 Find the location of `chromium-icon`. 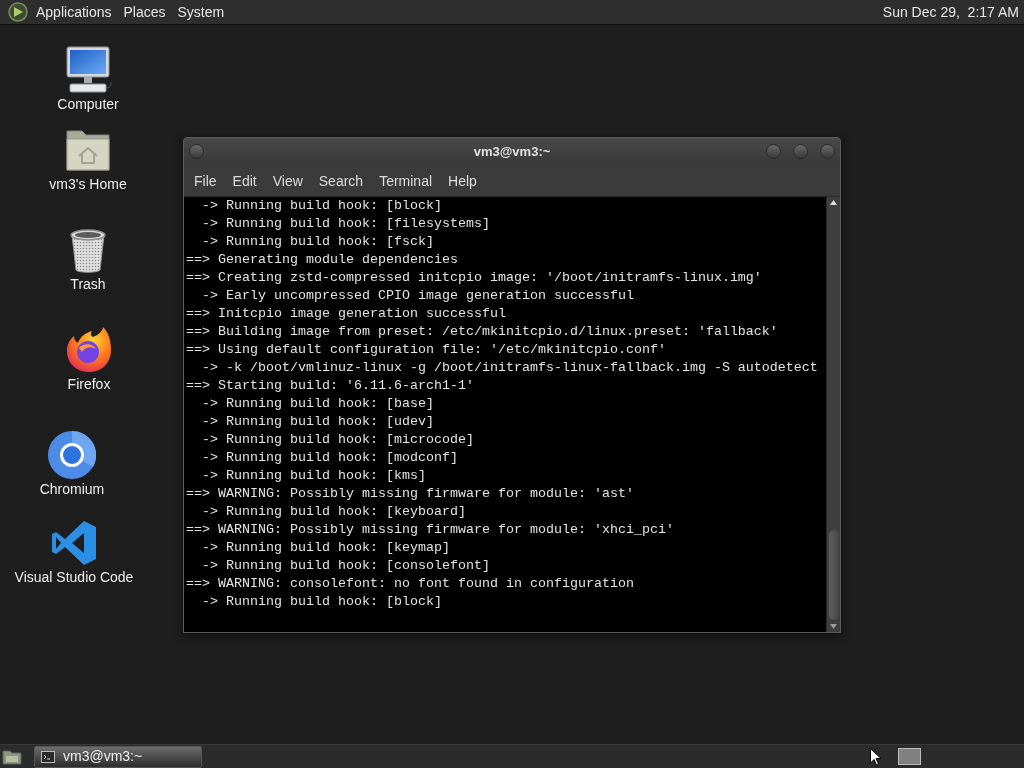

chromium-icon is located at coordinates (72, 455).